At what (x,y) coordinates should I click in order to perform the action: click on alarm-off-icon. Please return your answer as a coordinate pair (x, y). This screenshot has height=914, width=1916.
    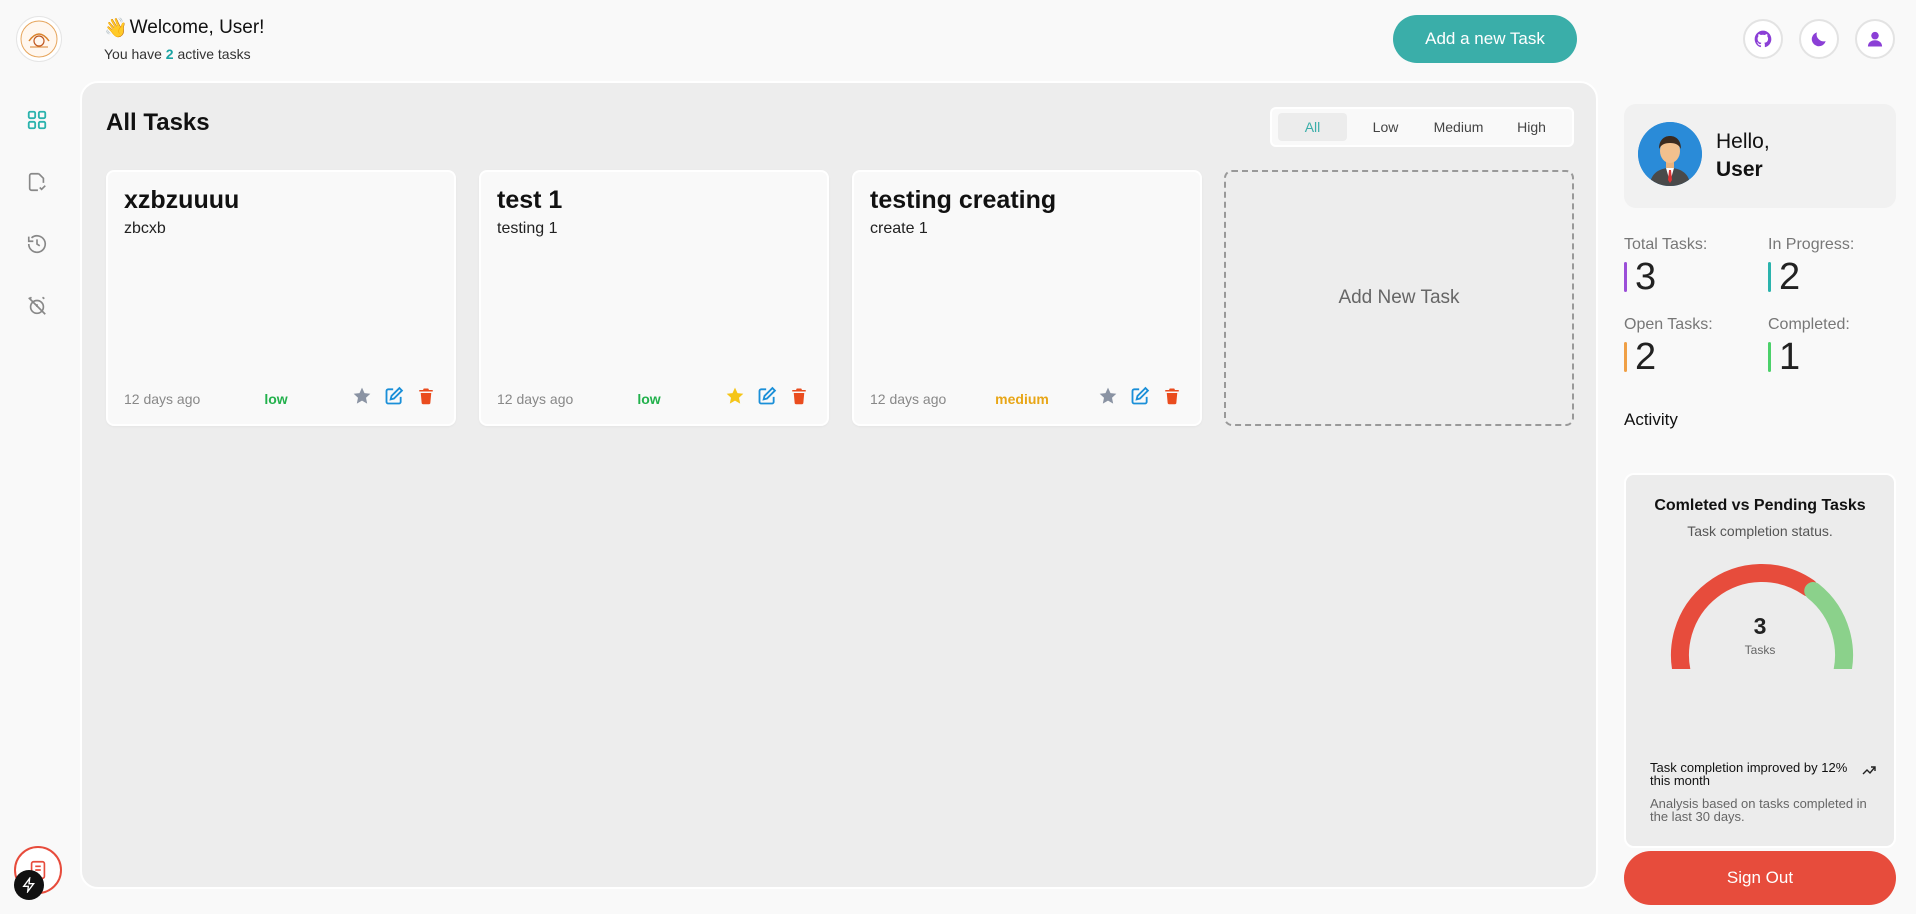
    Looking at the image, I should click on (37, 305).